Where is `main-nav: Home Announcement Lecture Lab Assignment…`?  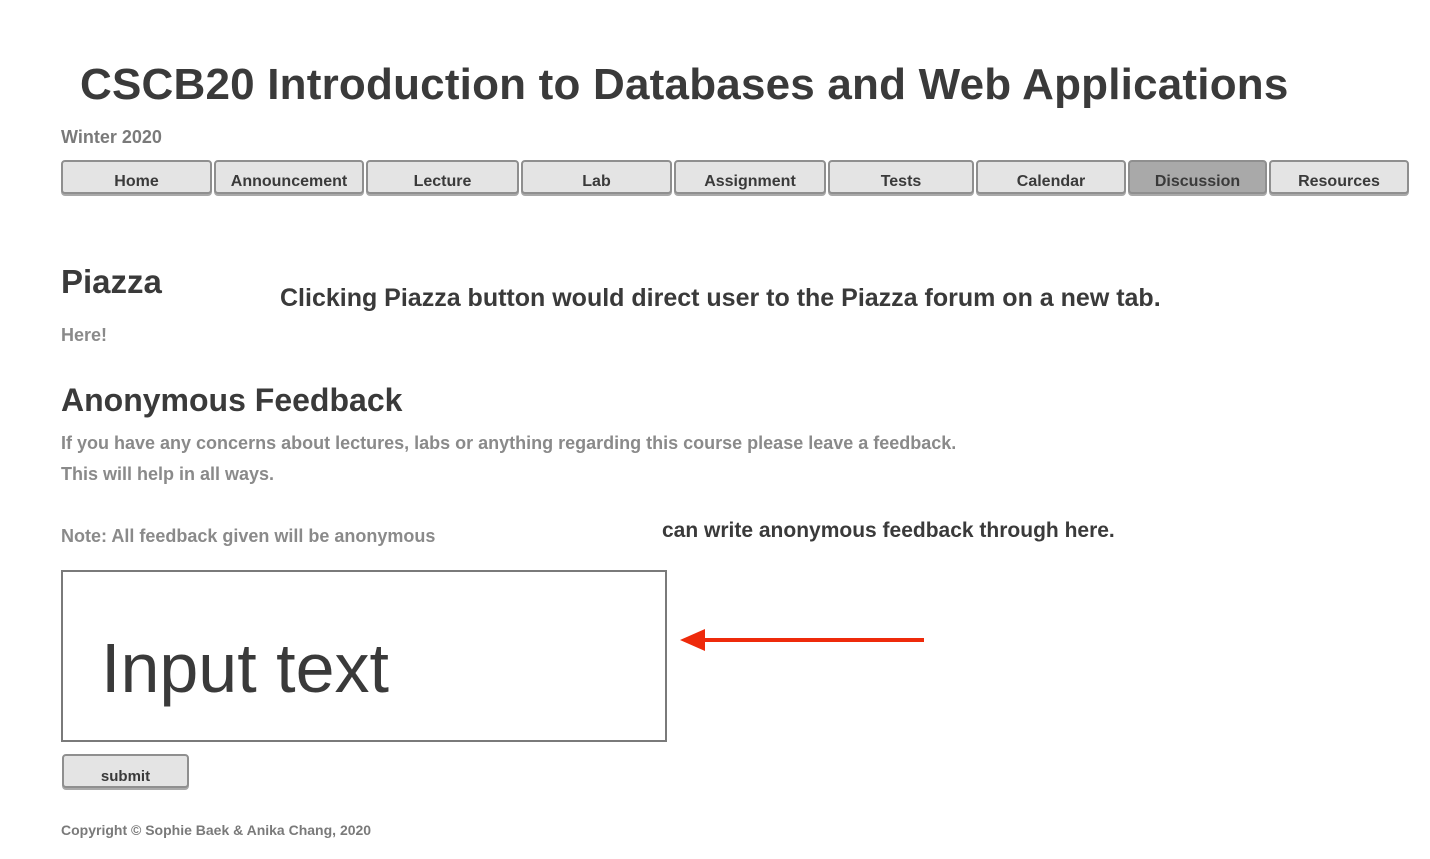
main-nav: Home Announcement Lecture Lab Assignment… is located at coordinates (715, 179).